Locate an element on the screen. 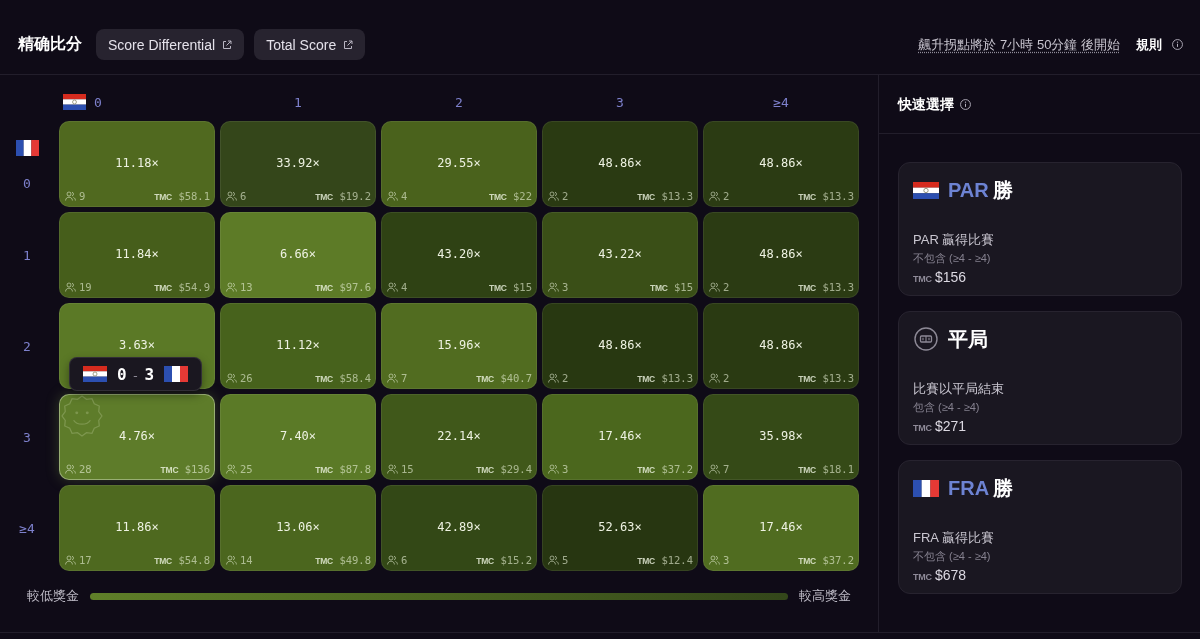 The width and height of the screenshot is (1200, 639). option-title: FRA 勝 is located at coordinates (981, 488).